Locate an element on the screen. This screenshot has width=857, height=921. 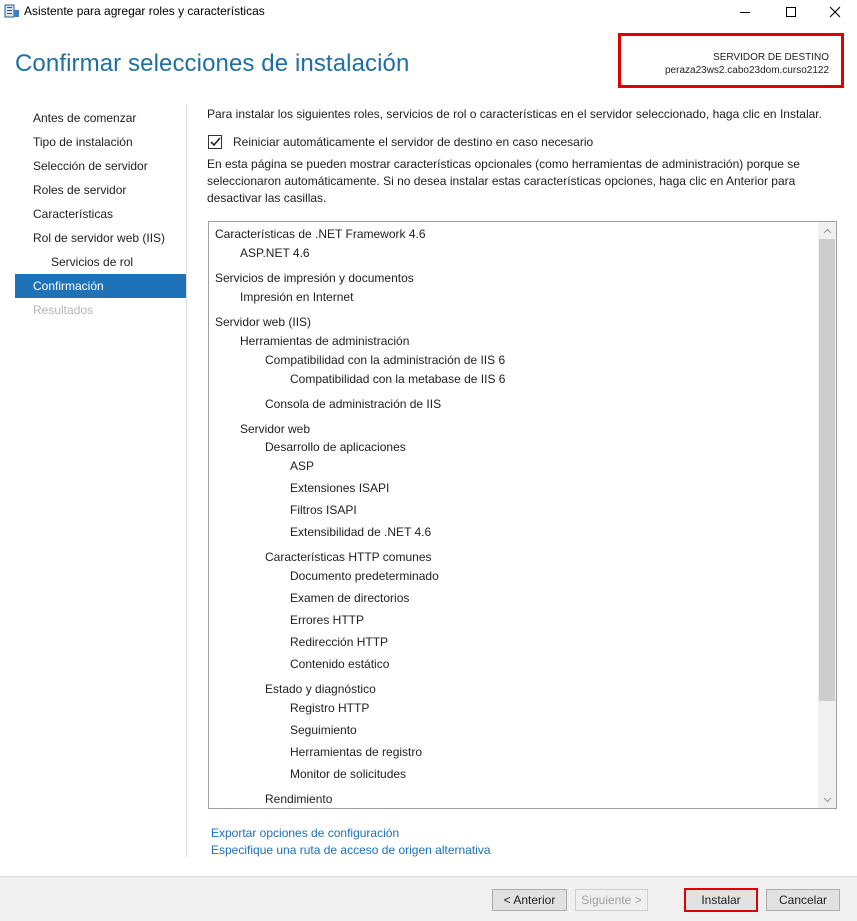
previous-button: < Anterior is located at coordinates (529, 900).